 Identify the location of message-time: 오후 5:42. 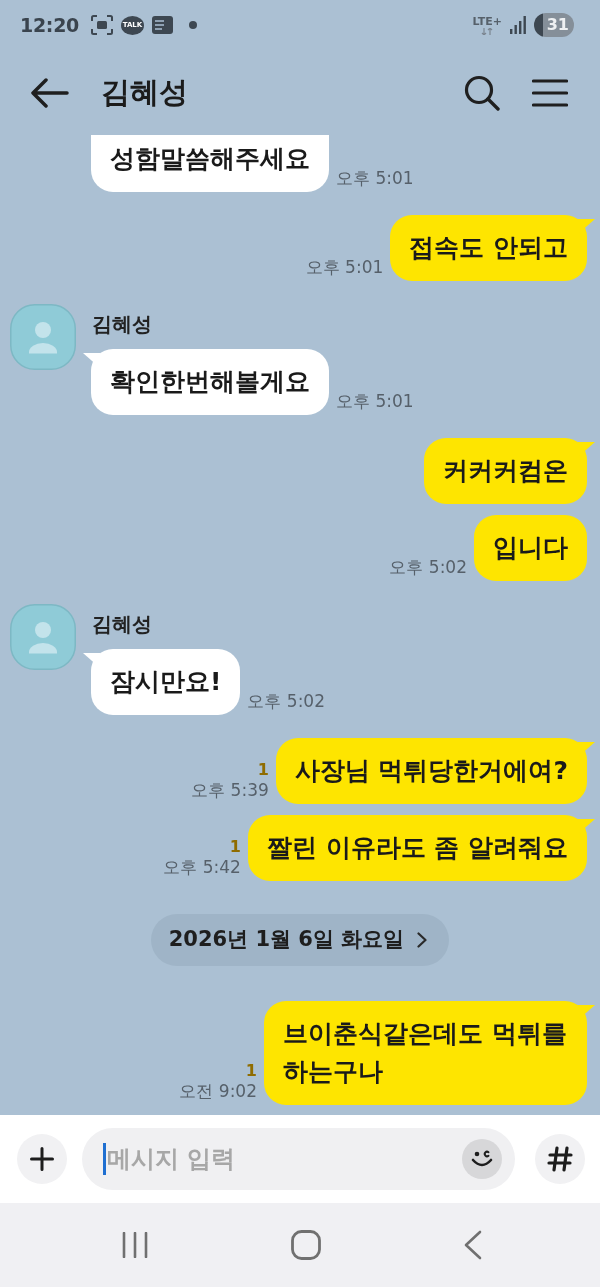
(202, 867).